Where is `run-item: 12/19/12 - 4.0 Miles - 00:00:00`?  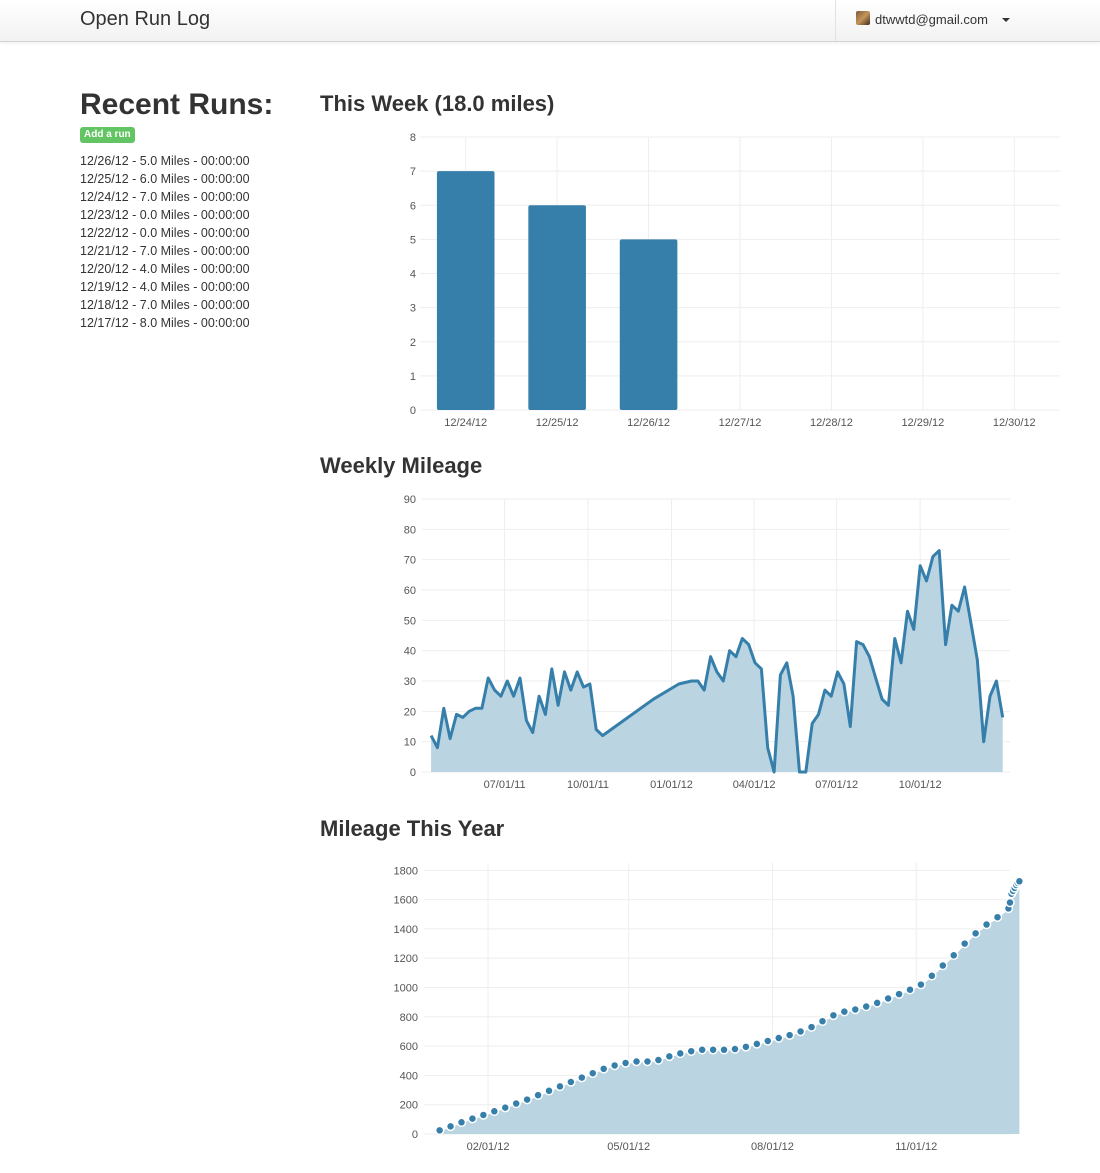
run-item: 12/19/12 - 4.0 Miles - 00:00:00 is located at coordinates (190, 287).